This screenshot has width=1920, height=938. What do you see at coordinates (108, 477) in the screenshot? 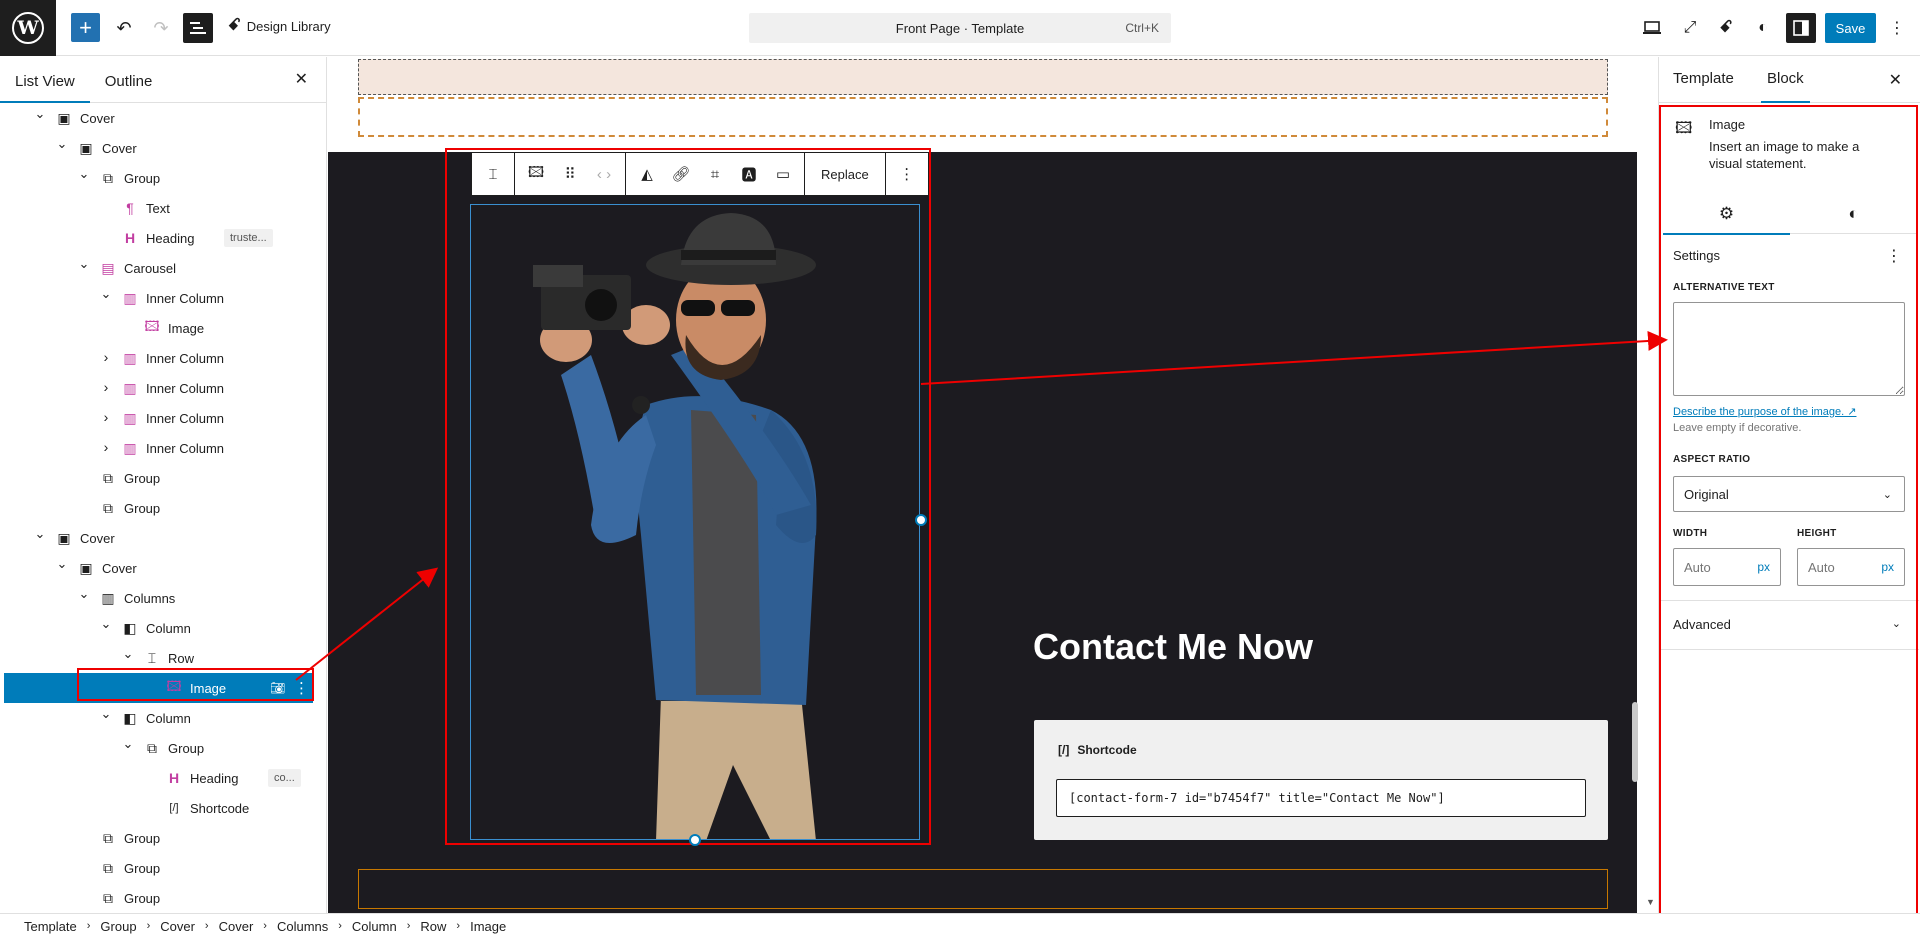
I see `group-block-icon: ⧉` at bounding box center [108, 477].